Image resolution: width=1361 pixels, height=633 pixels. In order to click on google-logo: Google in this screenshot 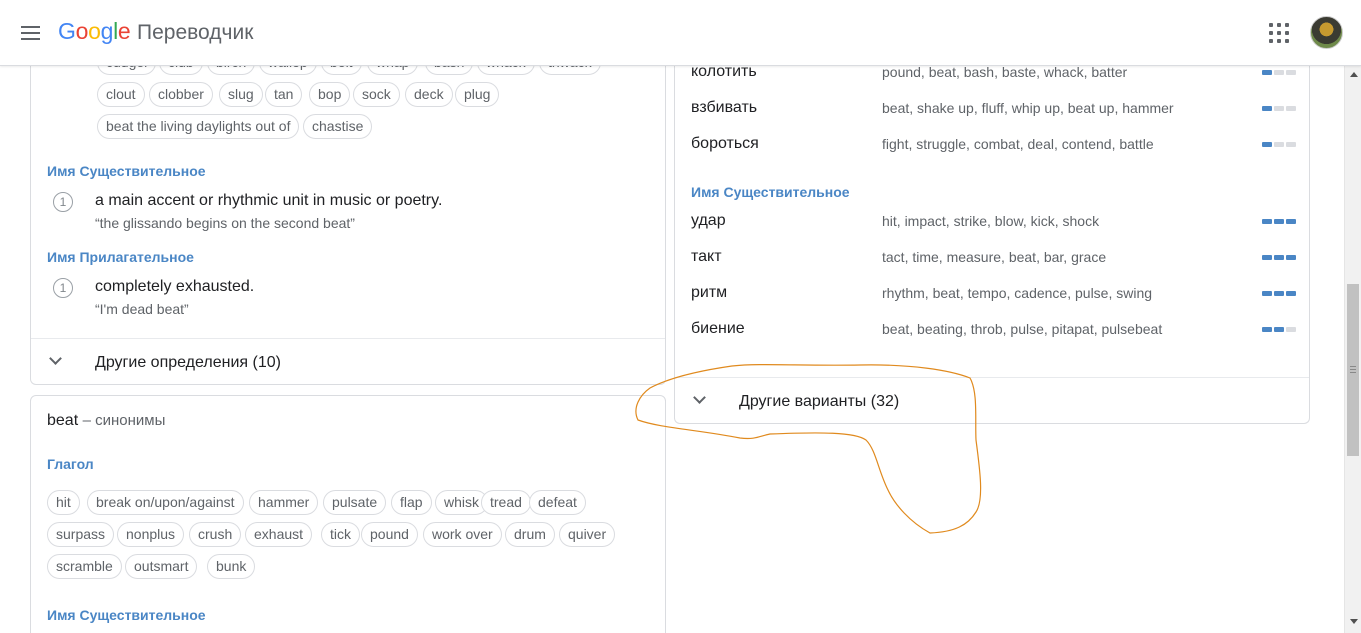, I will do `click(94, 31)`.